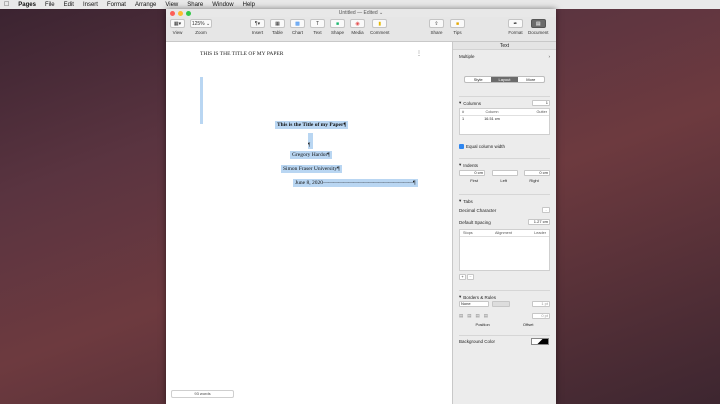 The height and width of the screenshot is (404, 720). Describe the element at coordinates (357, 23) in the screenshot. I see `media-icon: ◉` at that location.